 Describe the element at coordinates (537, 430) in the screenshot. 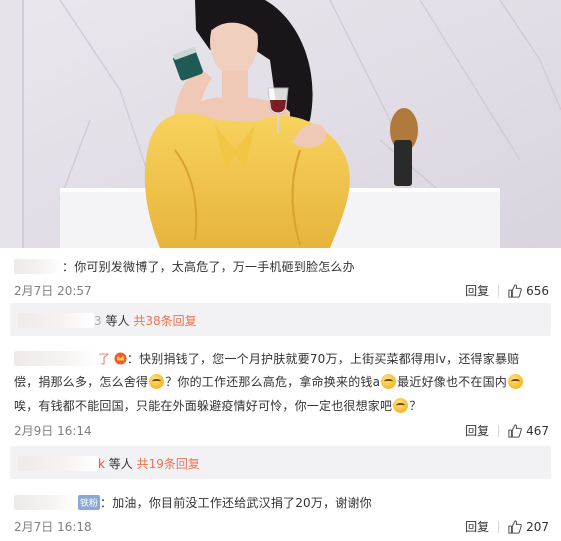

I see `like-count: 467` at that location.